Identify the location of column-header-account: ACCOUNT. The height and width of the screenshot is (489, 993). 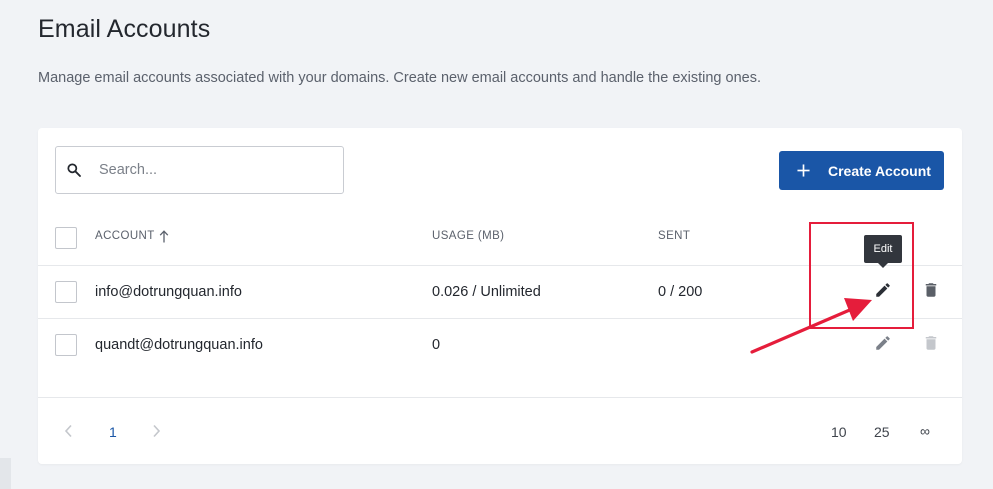
(125, 236).